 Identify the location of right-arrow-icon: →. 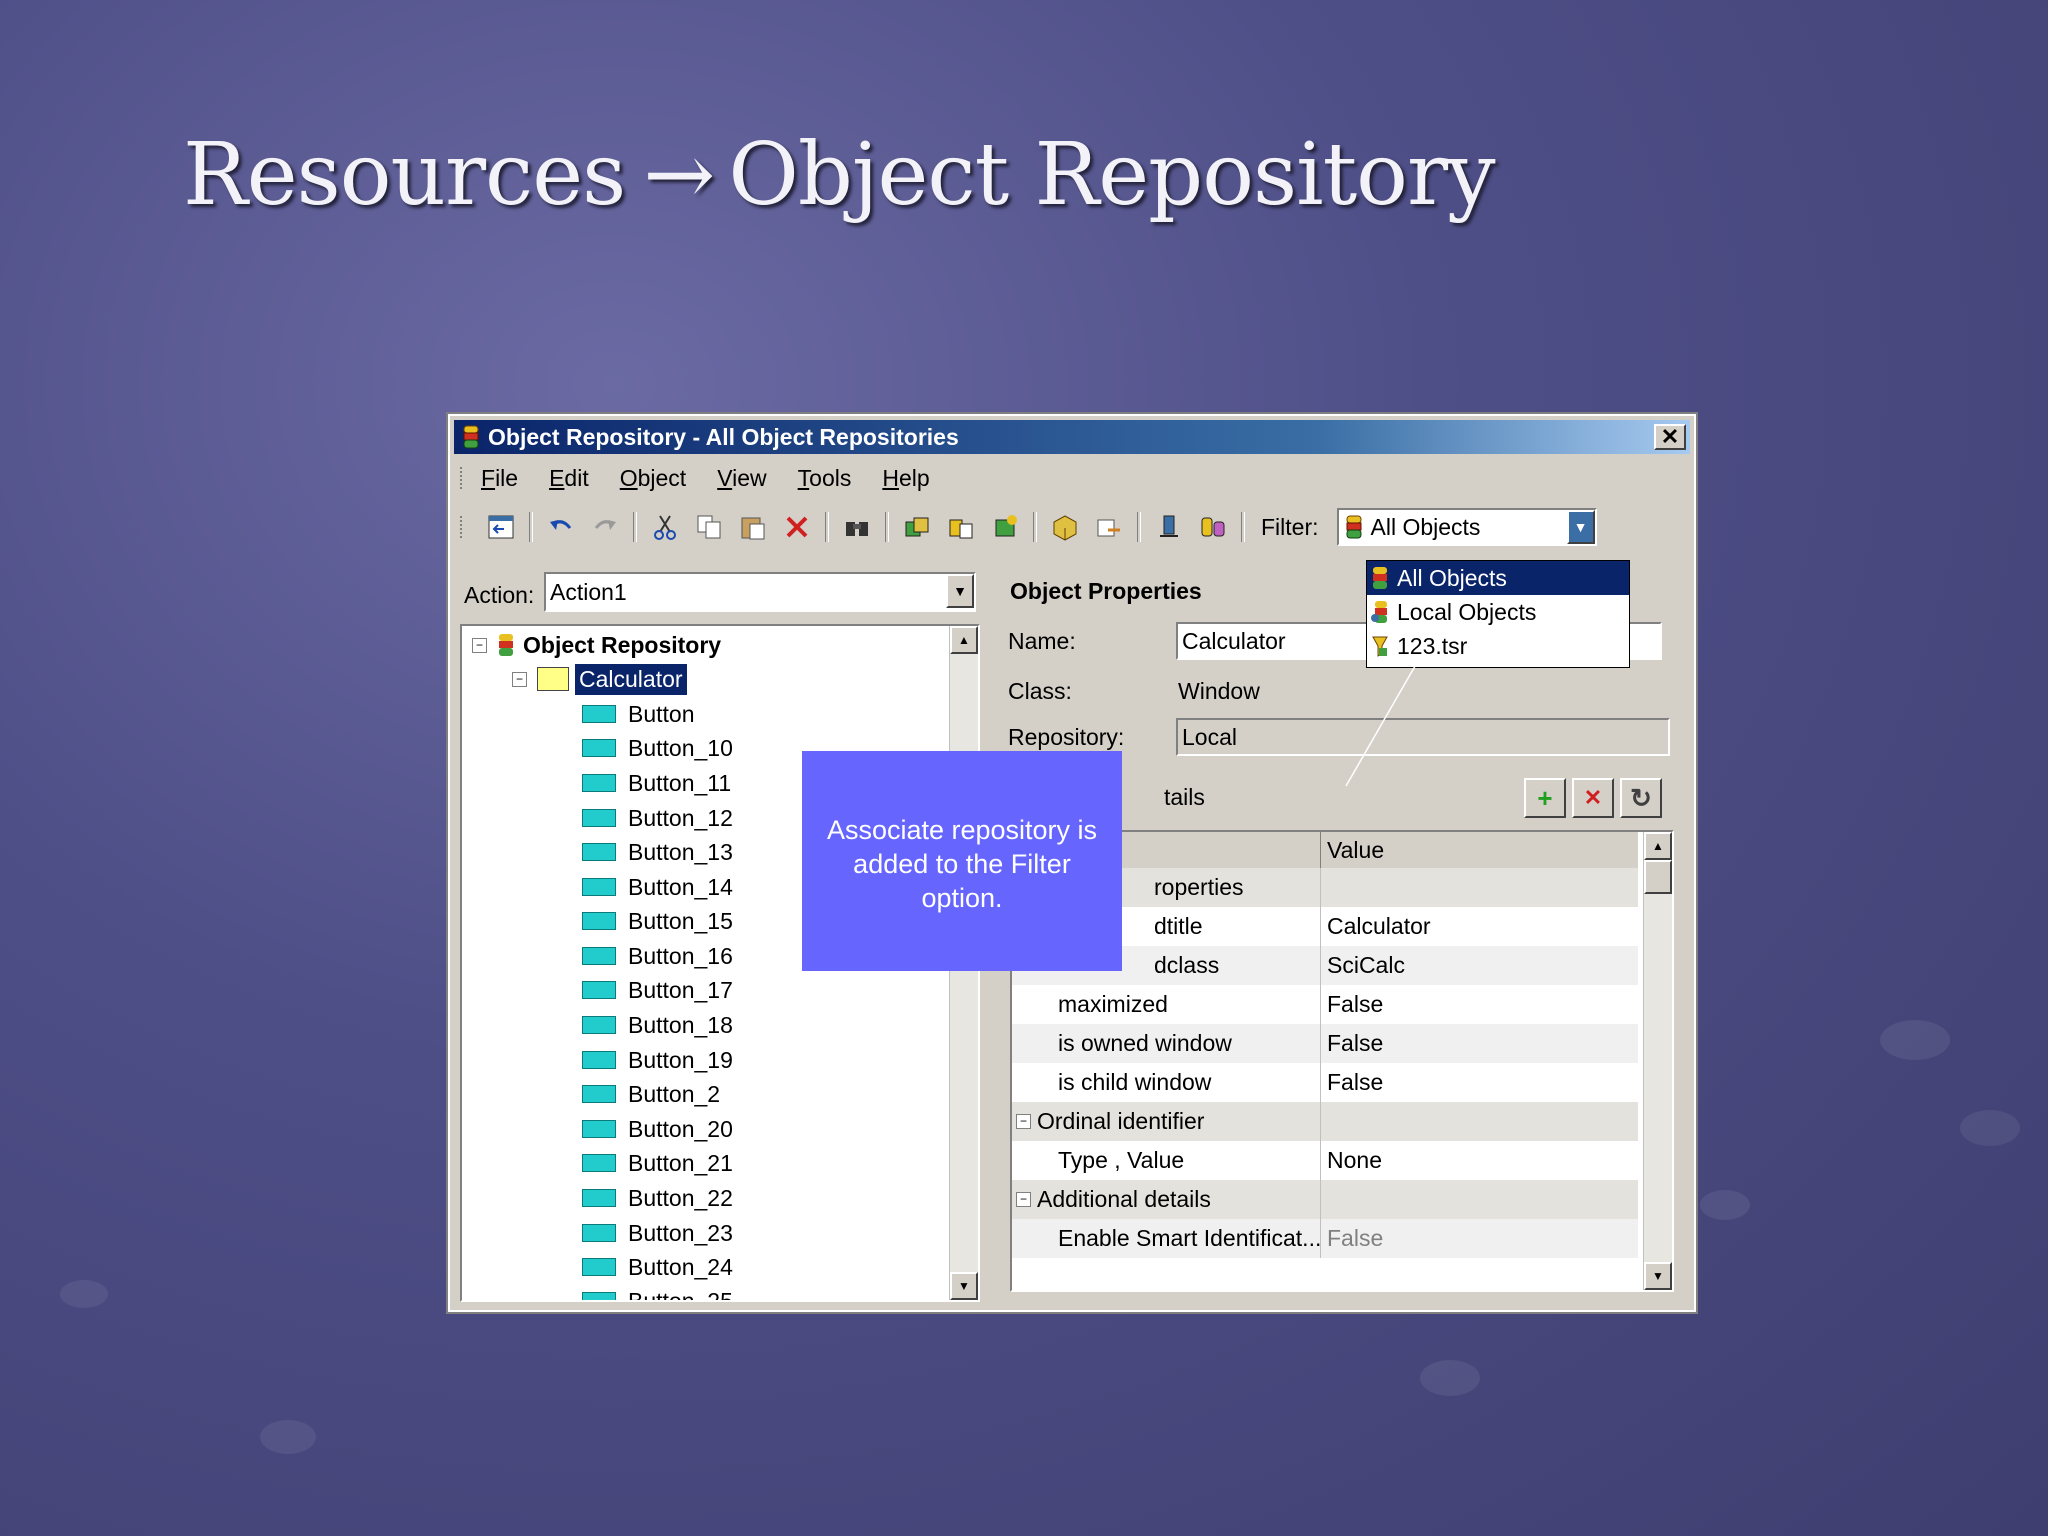
(679, 175).